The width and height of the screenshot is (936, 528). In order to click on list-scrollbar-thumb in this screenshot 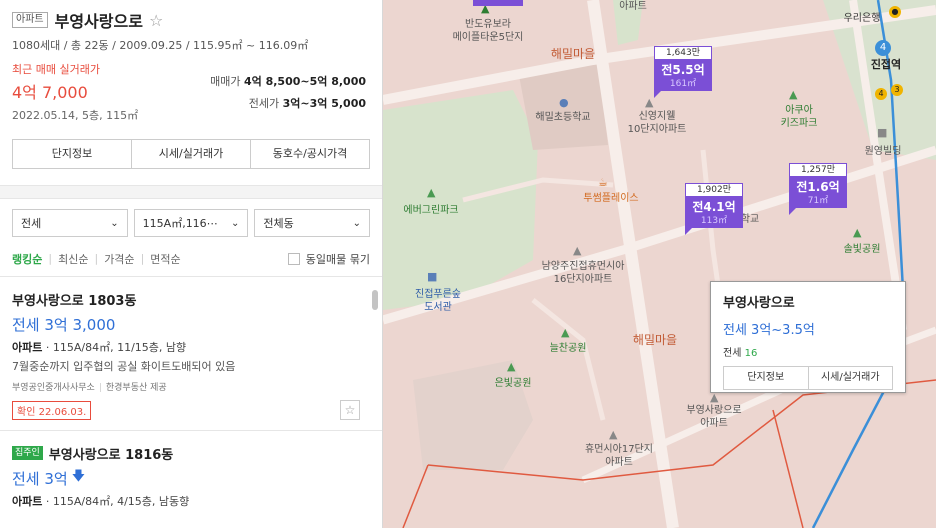, I will do `click(375, 300)`.